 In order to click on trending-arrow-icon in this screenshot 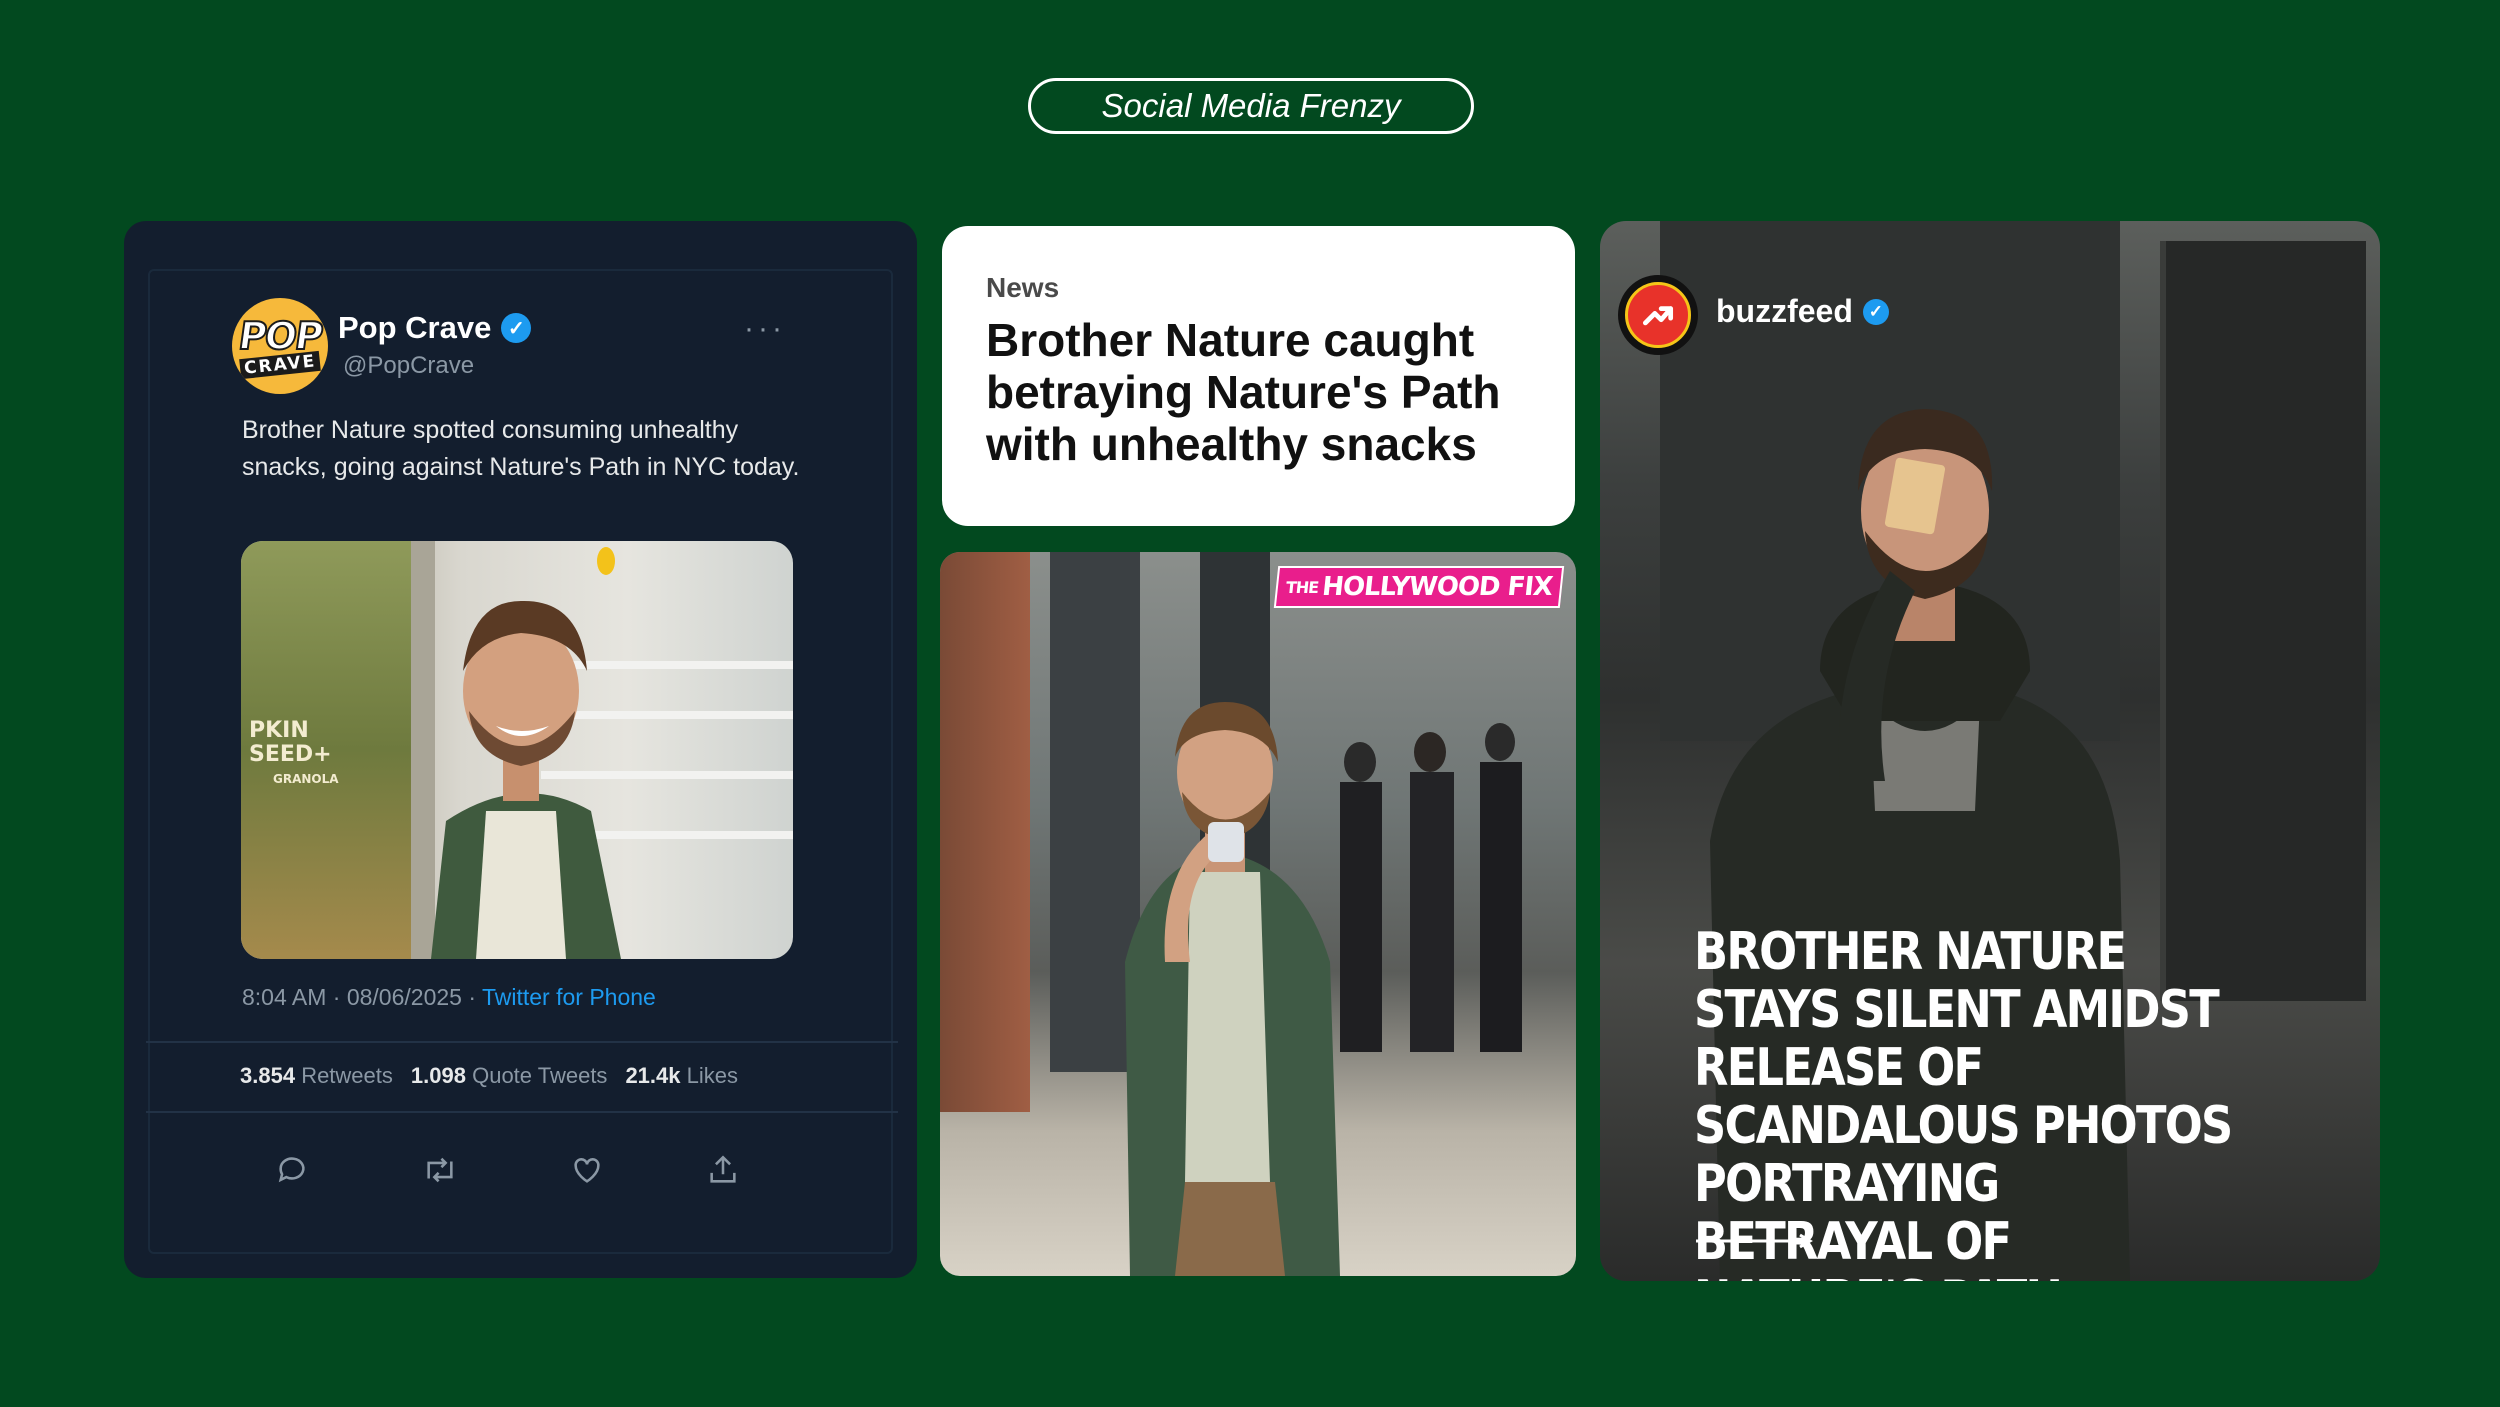, I will do `click(1658, 315)`.